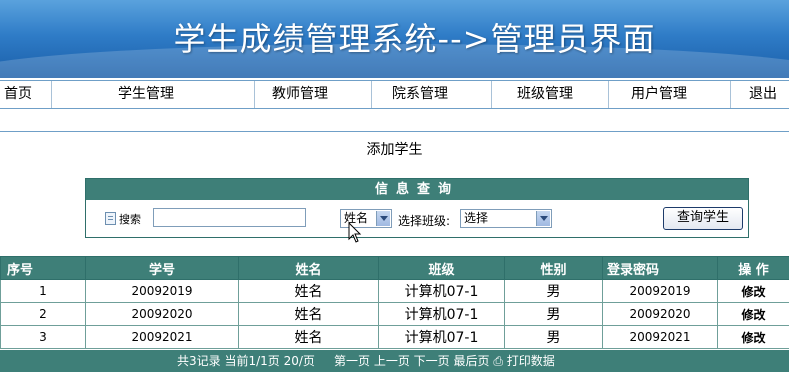 The width and height of the screenshot is (789, 372). I want to click on nav-item-teachers: 教师管理, so click(313, 94).